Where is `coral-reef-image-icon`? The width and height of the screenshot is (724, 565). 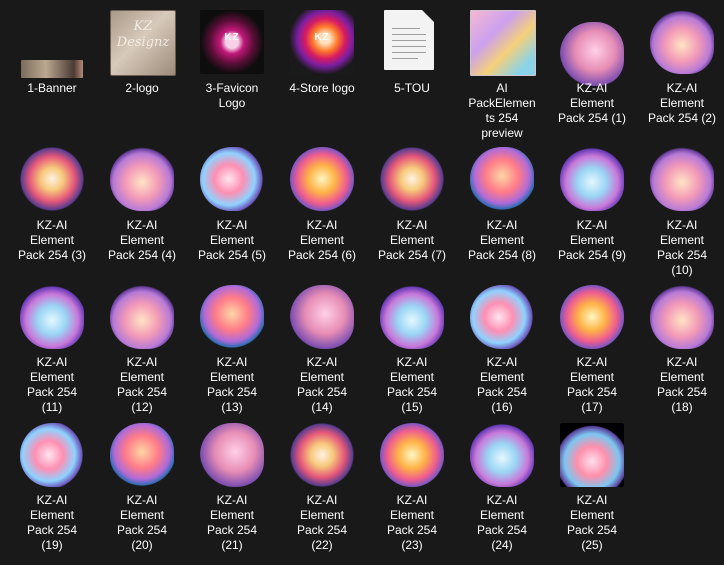
coral-reef-image-icon is located at coordinates (52, 455).